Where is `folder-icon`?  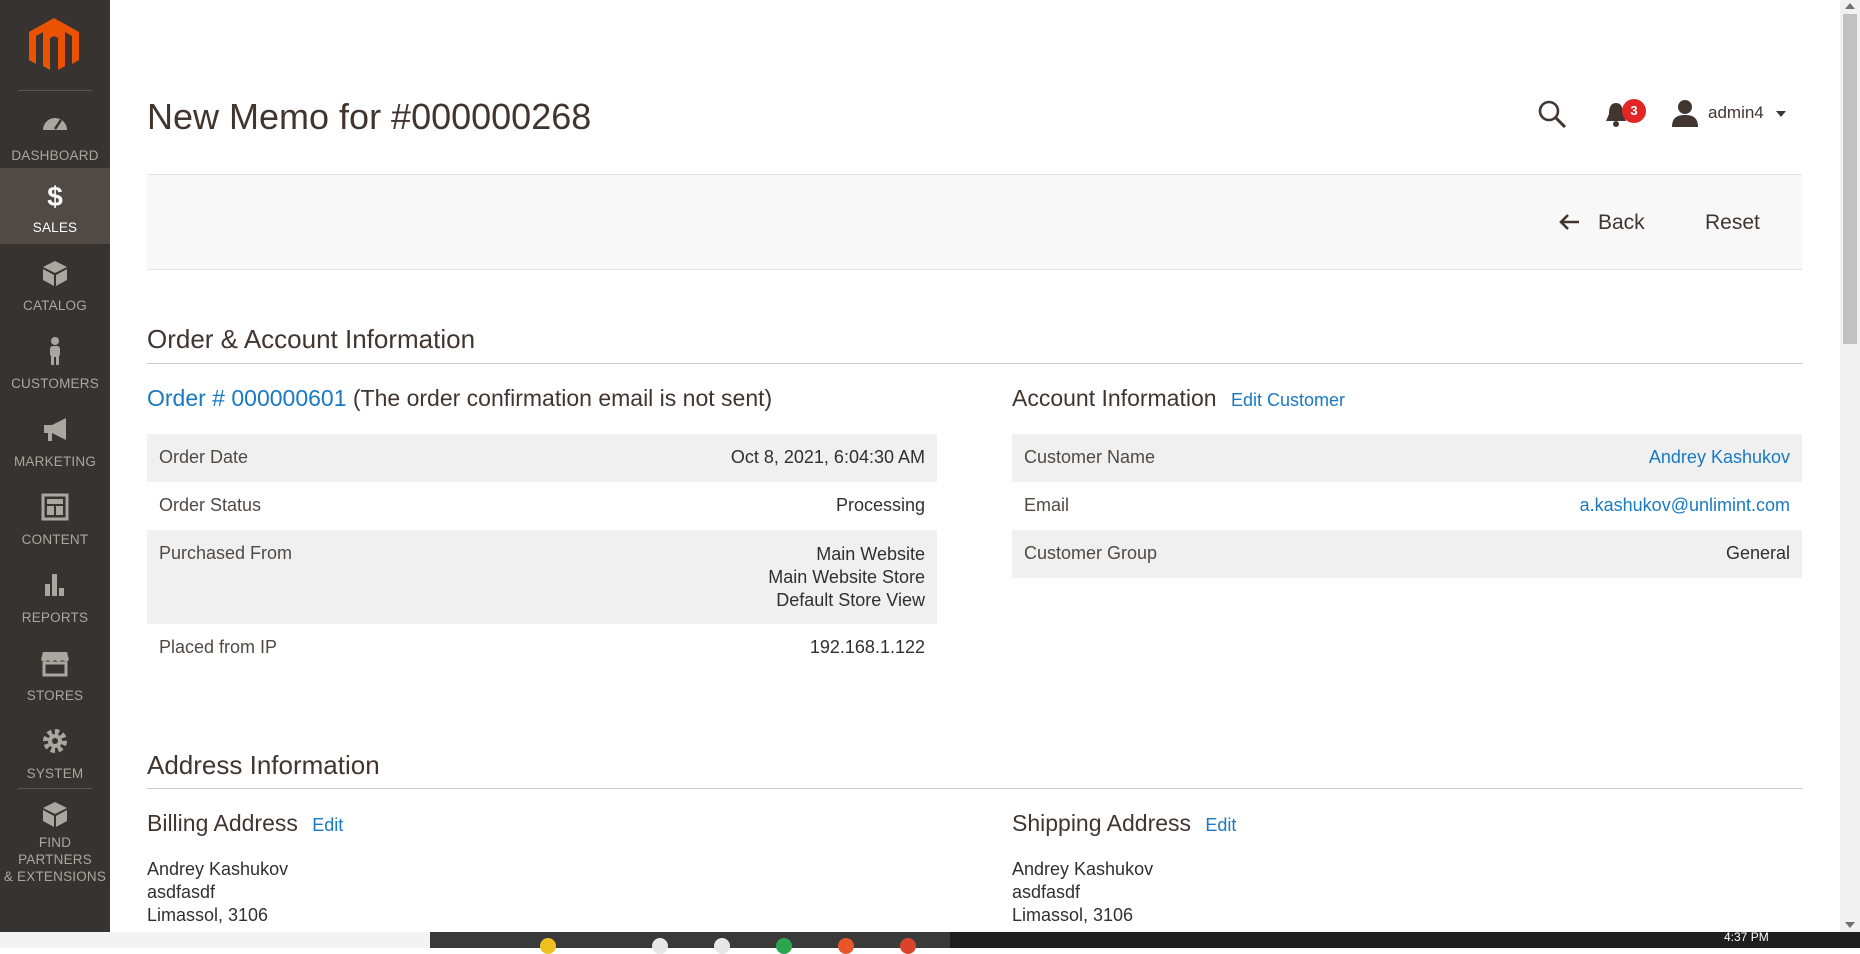
folder-icon is located at coordinates (548, 946).